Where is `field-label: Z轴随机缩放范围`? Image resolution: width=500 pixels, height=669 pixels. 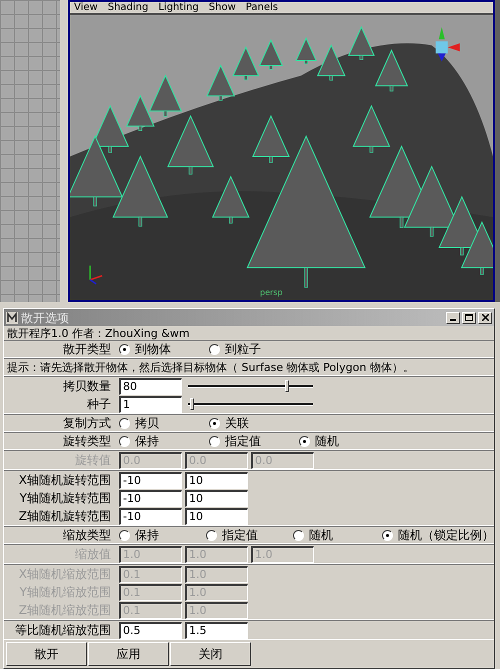 field-label: Z轴随机缩放范围 is located at coordinates (64, 610).